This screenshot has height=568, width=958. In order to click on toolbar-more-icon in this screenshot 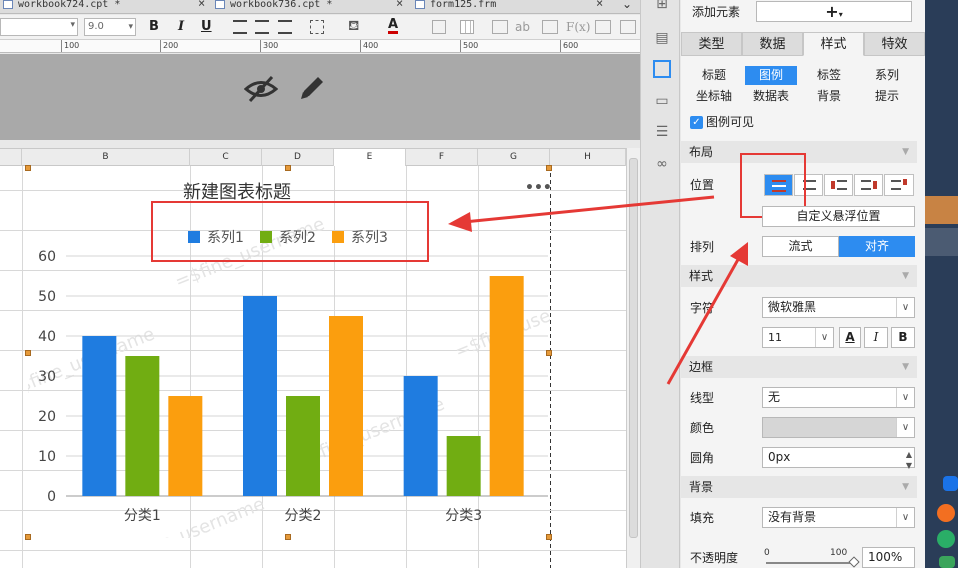, I will do `click(628, 27)`.